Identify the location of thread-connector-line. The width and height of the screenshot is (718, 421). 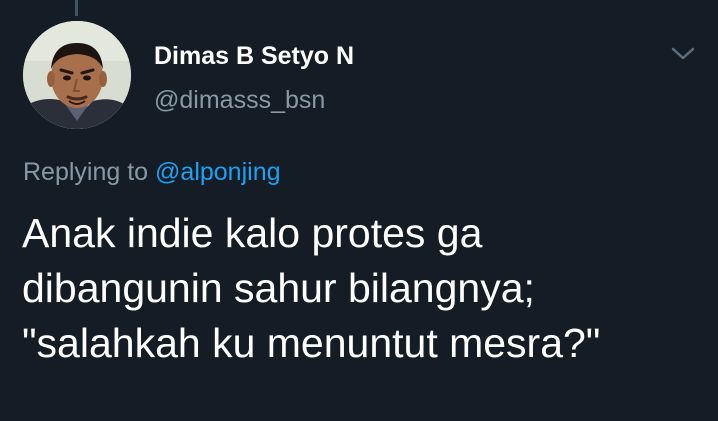
(76, 8).